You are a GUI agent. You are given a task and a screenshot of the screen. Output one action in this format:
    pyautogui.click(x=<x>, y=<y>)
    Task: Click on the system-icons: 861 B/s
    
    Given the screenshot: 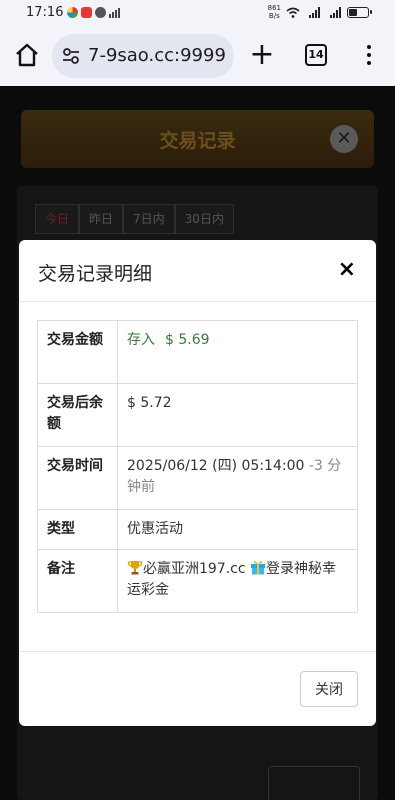 What is the action you would take?
    pyautogui.click(x=319, y=12)
    